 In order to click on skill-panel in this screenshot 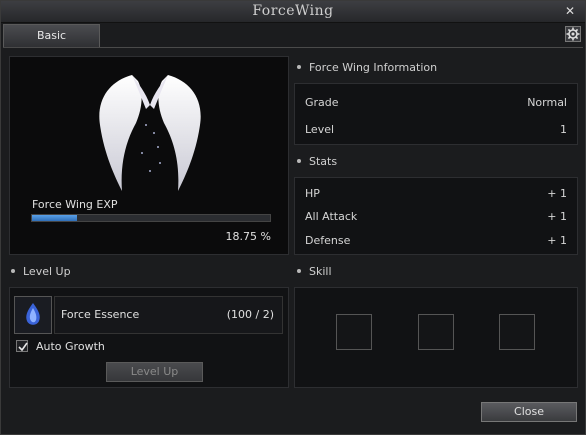, I will do `click(436, 337)`.